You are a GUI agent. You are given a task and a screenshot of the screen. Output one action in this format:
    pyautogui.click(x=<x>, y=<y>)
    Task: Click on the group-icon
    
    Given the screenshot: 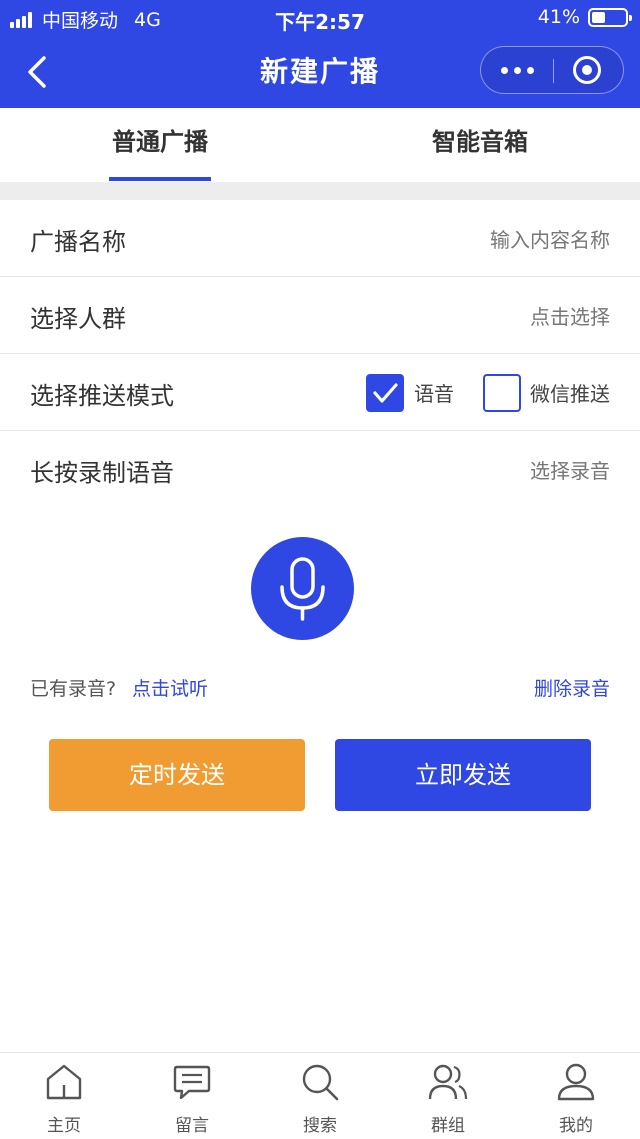 What is the action you would take?
    pyautogui.click(x=448, y=1082)
    